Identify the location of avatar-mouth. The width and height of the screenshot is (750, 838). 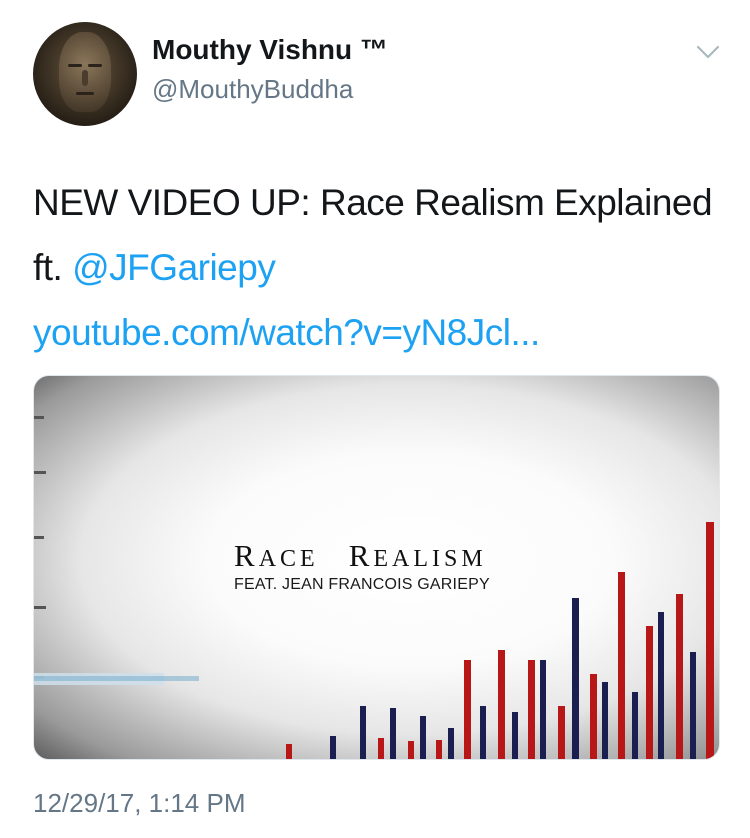
(85, 93).